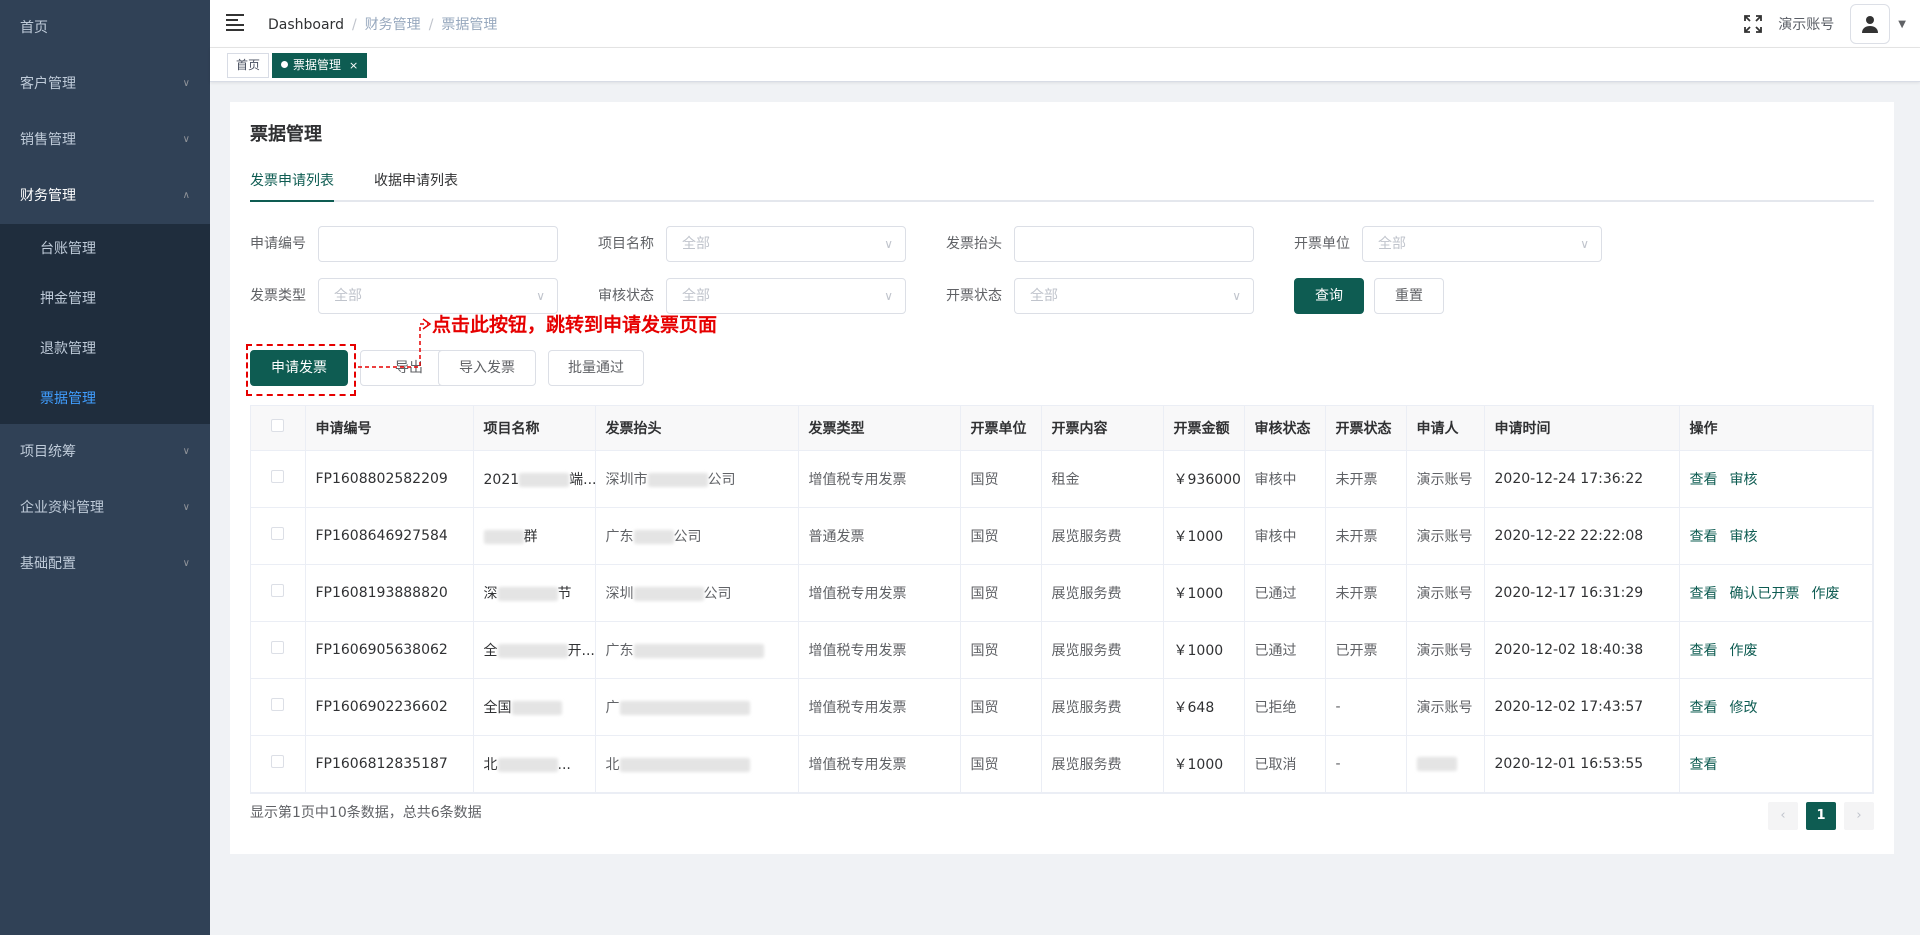 The height and width of the screenshot is (935, 1920). Describe the element at coordinates (1902, 24) in the screenshot. I see `caret-down-icon: ▼` at that location.